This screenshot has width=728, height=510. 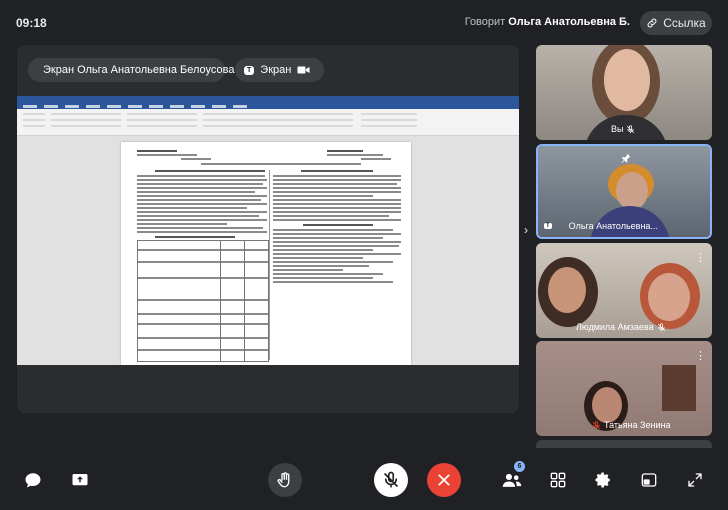 I want to click on screen-label: Экран, so click(x=276, y=70).